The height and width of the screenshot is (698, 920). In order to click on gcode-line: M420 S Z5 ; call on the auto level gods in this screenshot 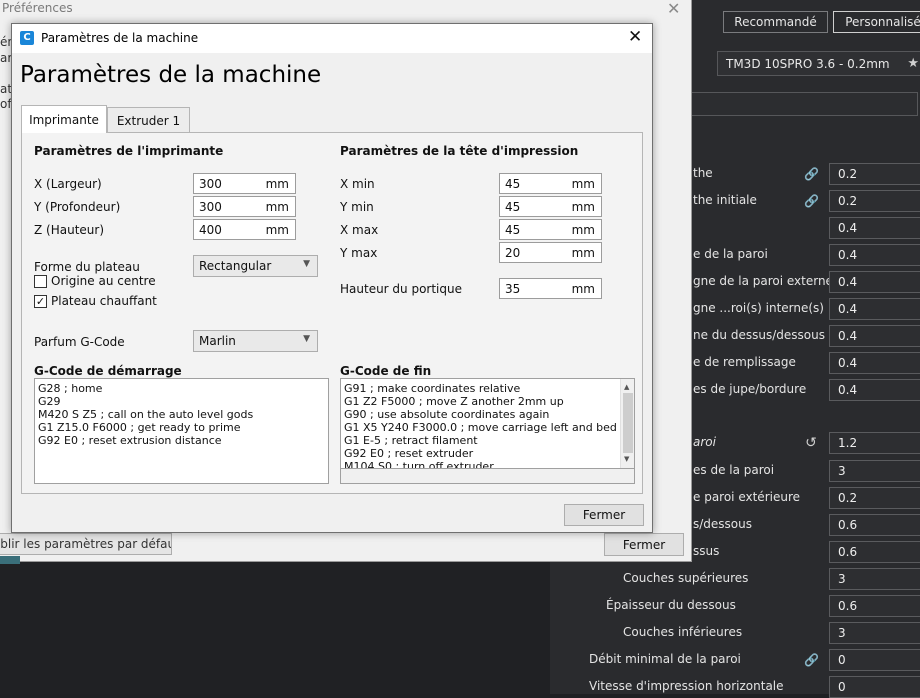, I will do `click(146, 414)`.